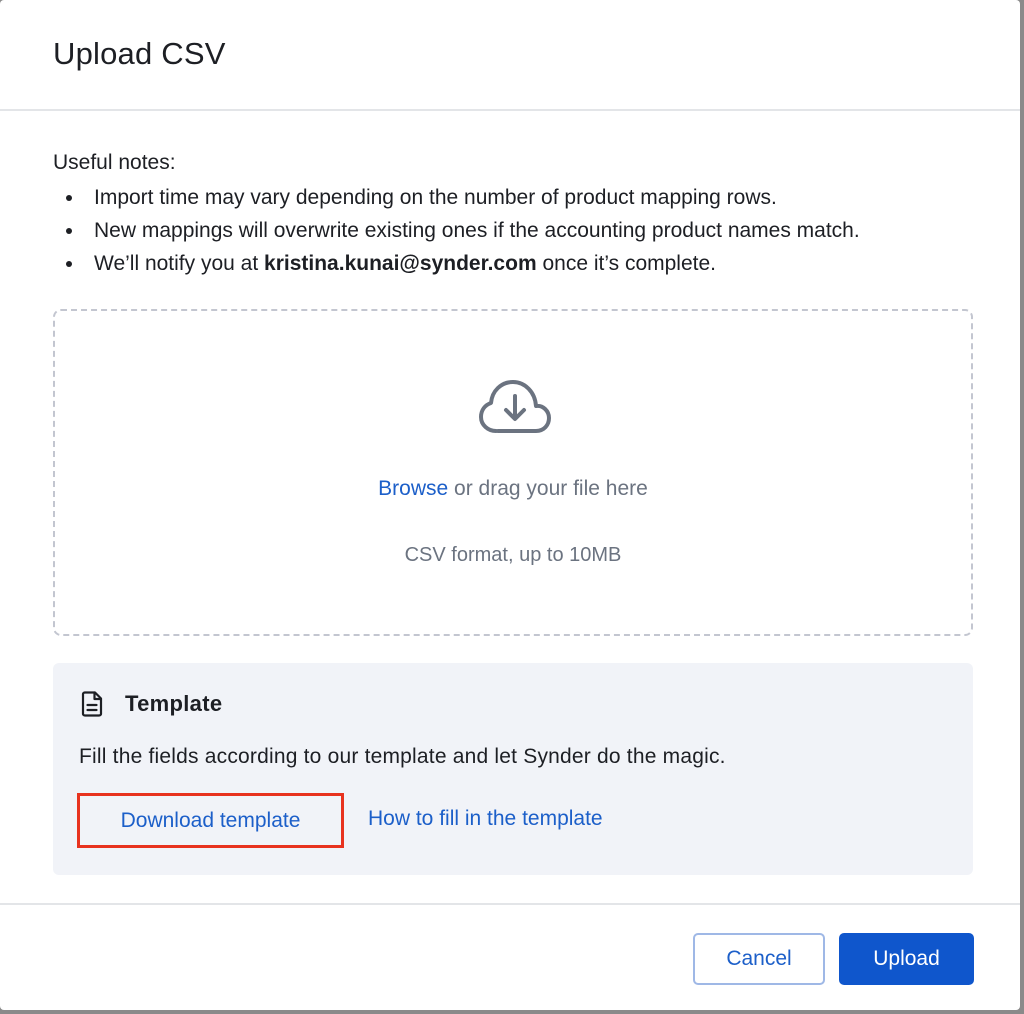 This screenshot has height=1014, width=1024. What do you see at coordinates (114, 162) in the screenshot?
I see `notes-heading: Useful notes:` at bounding box center [114, 162].